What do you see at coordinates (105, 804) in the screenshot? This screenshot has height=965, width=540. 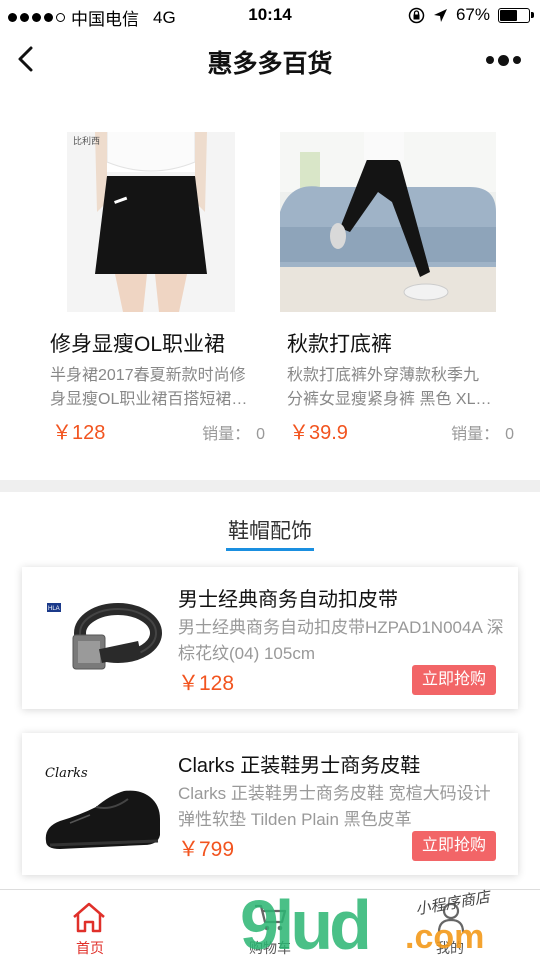 I see `product-image-shoes: Clarks` at bounding box center [105, 804].